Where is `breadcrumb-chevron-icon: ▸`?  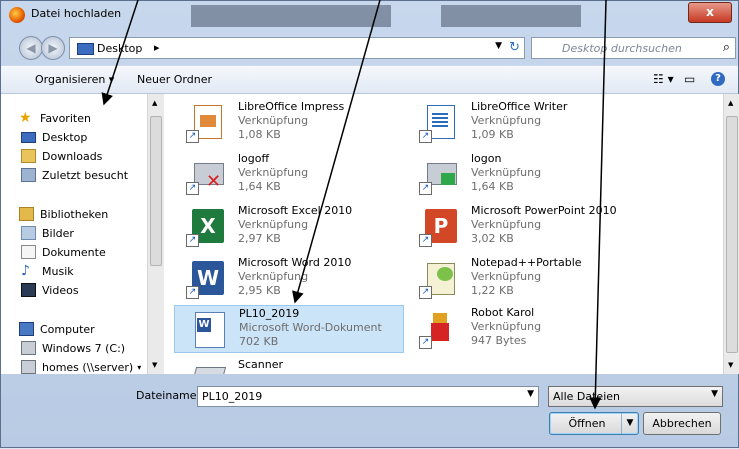
breadcrumb-chevron-icon: ▸ is located at coordinates (157, 47).